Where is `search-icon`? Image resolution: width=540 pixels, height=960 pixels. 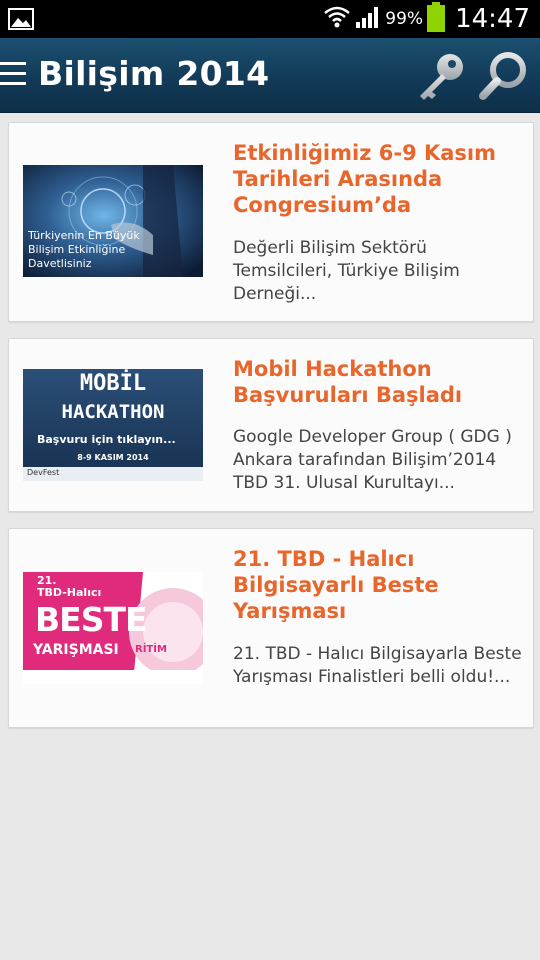 search-icon is located at coordinates (504, 79).